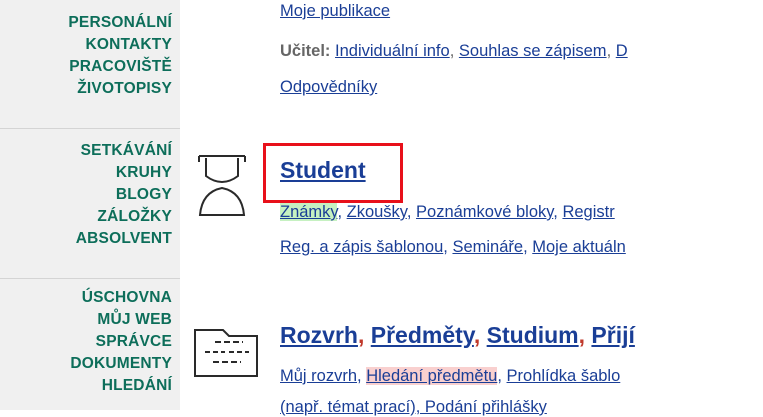 Image resolution: width=763 pixels, height=417 pixels. I want to click on link-zkousky: Zkoušky, so click(377, 212).